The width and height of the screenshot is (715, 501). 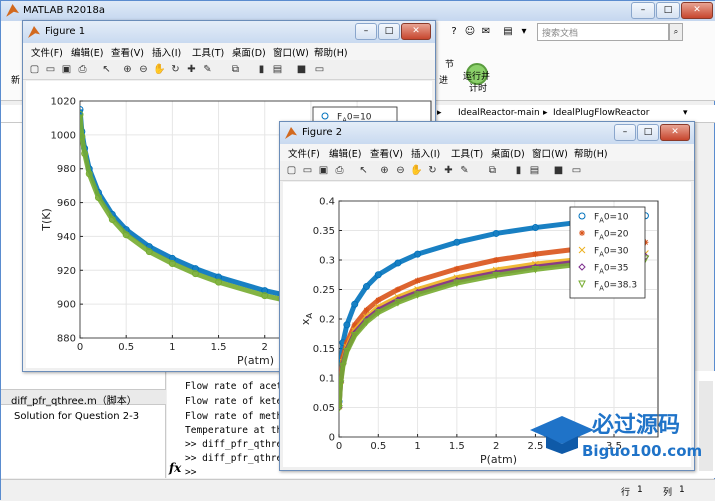 What do you see at coordinates (668, 493) in the screenshot?
I see `col-label: 列` at bounding box center [668, 493].